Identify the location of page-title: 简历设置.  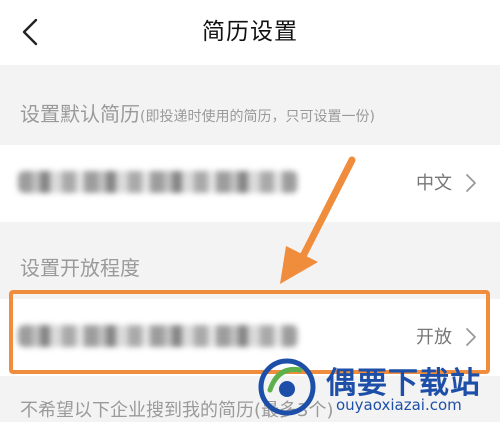
(250, 32).